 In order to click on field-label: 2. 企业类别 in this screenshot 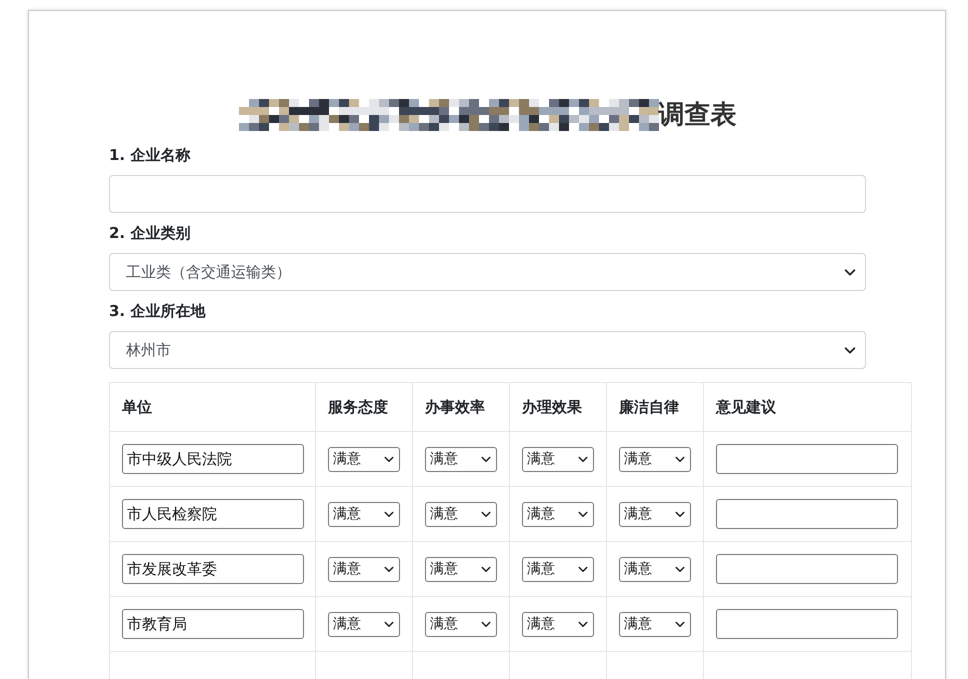, I will do `click(150, 233)`.